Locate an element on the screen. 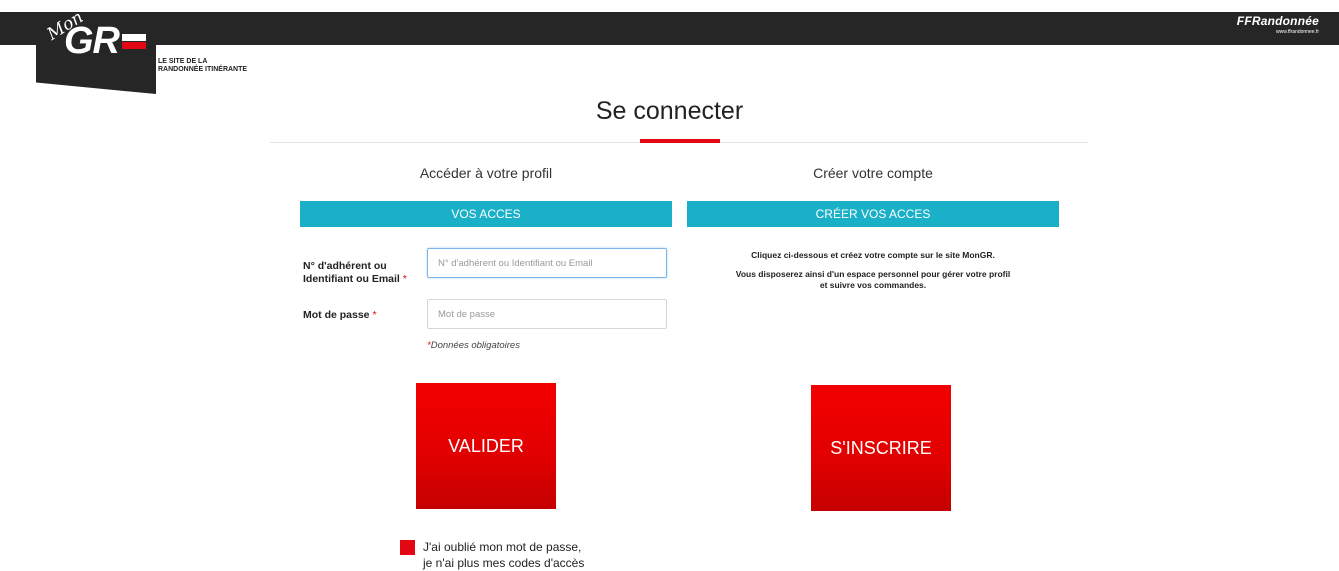  id-field-label: N° d'adhérent ou Identifiant ou Email * is located at coordinates (355, 273).